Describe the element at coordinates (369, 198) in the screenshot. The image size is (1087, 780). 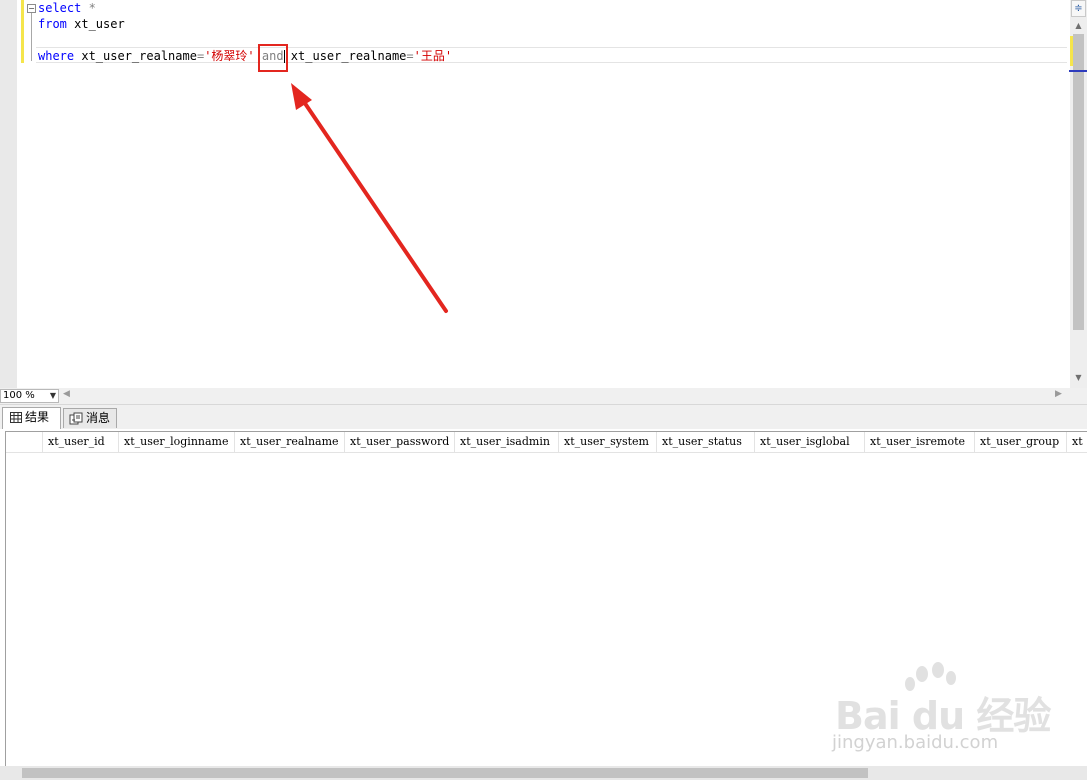
I see `annotation-arrow-icon` at that location.